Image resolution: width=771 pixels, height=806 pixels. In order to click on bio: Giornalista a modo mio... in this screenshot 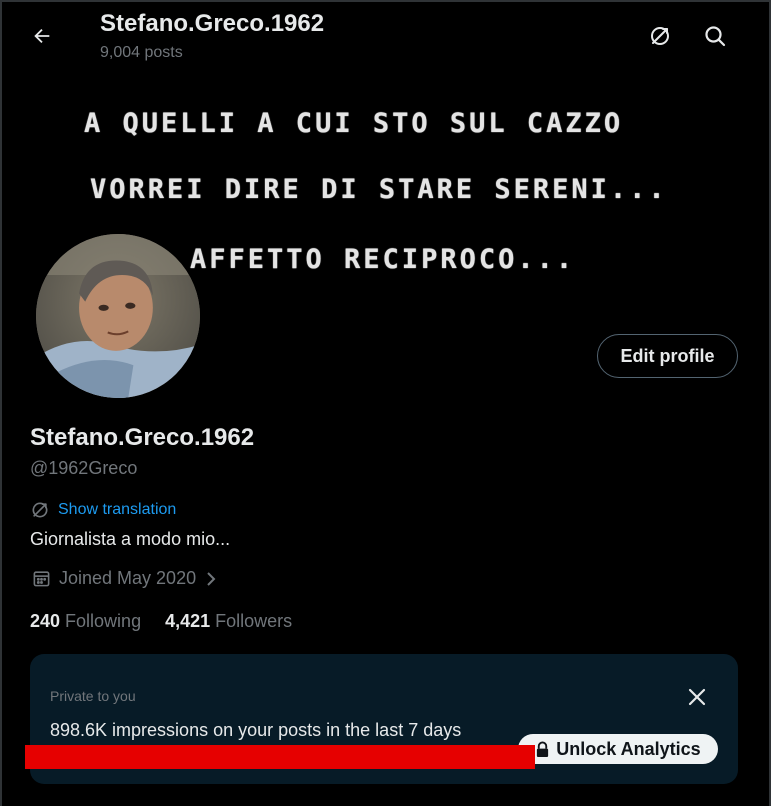, I will do `click(130, 539)`.